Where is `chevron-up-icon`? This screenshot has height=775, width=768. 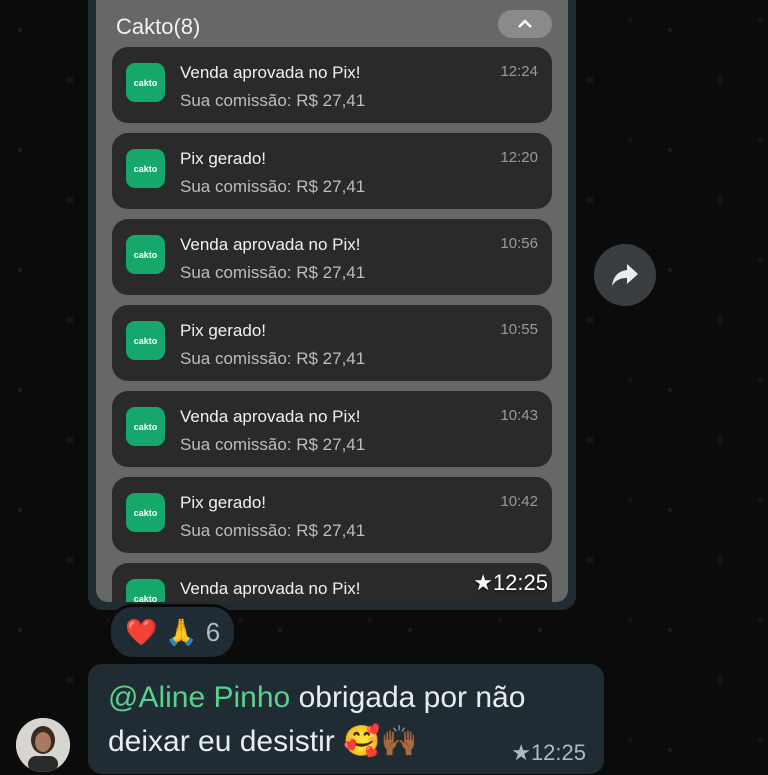
chevron-up-icon is located at coordinates (525, 23).